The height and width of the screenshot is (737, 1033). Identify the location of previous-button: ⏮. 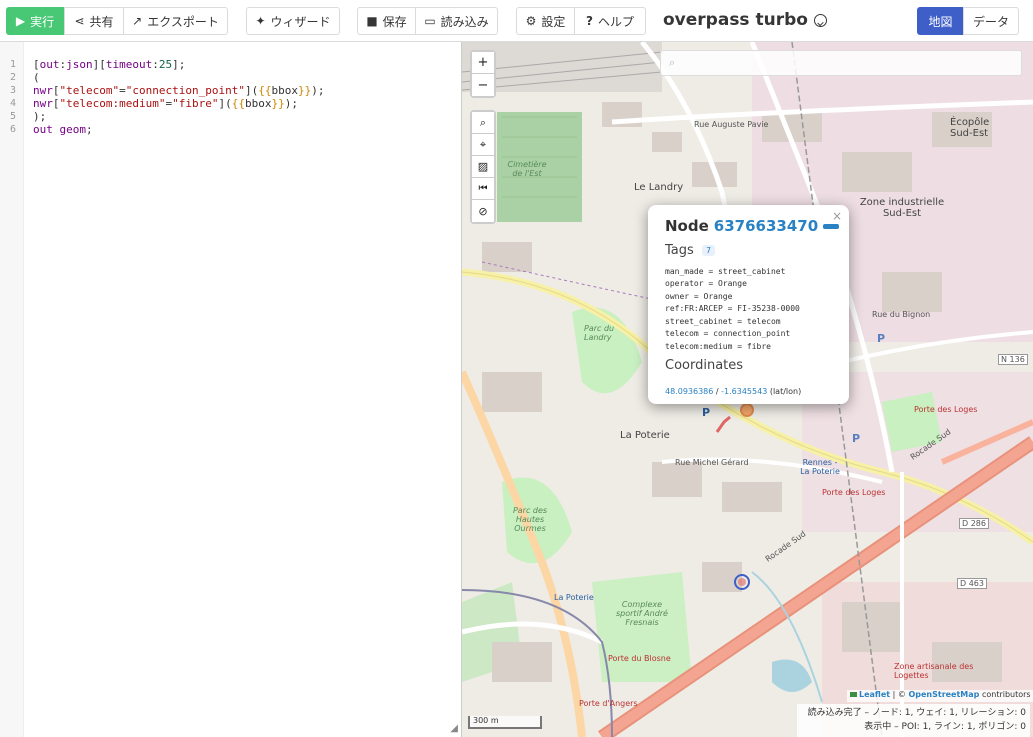
(483, 189).